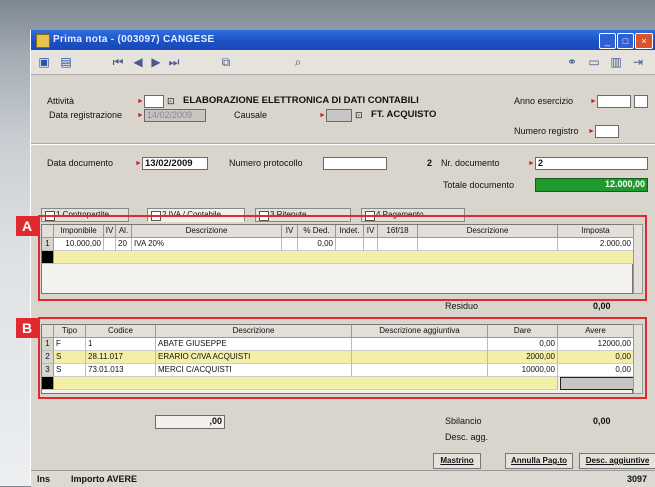  What do you see at coordinates (80, 163) in the screenshot?
I see `data-documento-label: Data documento` at bounding box center [80, 163].